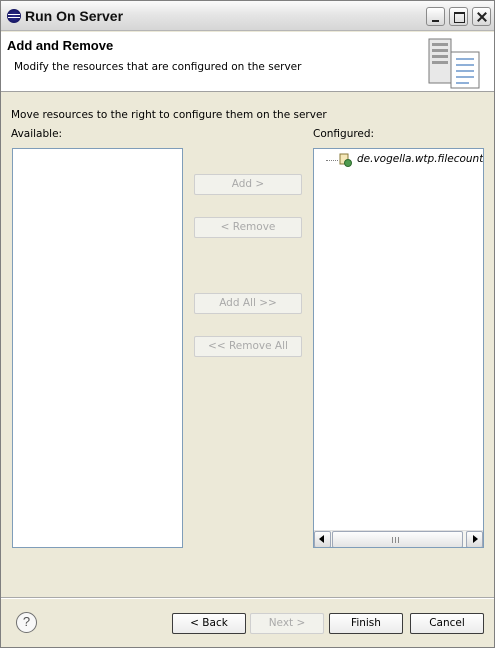  What do you see at coordinates (248, 303) in the screenshot?
I see `add-all-button: Add All >>` at bounding box center [248, 303].